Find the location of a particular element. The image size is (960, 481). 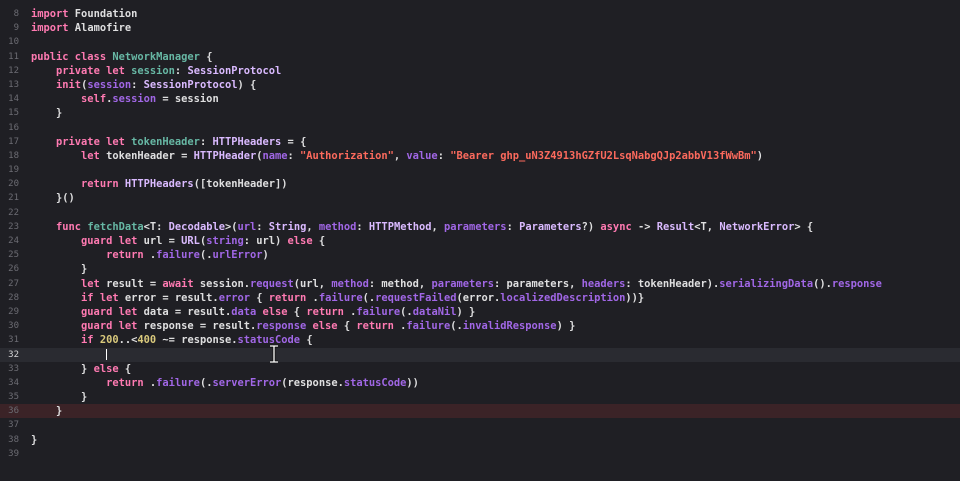

code-token: value is located at coordinates (422, 155).